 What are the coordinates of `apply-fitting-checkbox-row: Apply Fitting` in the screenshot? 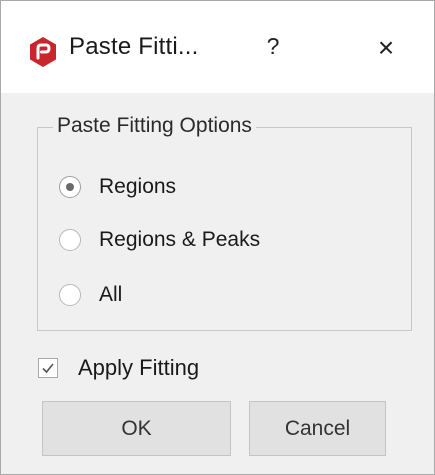 It's located at (118, 368).